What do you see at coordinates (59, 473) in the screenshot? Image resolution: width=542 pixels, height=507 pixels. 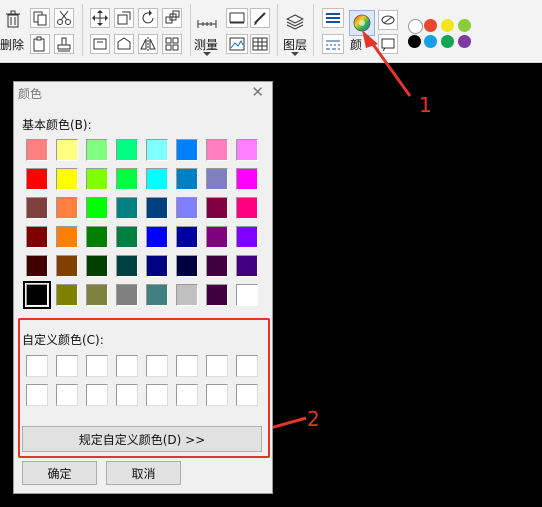 I see `ok-button: 确定` at bounding box center [59, 473].